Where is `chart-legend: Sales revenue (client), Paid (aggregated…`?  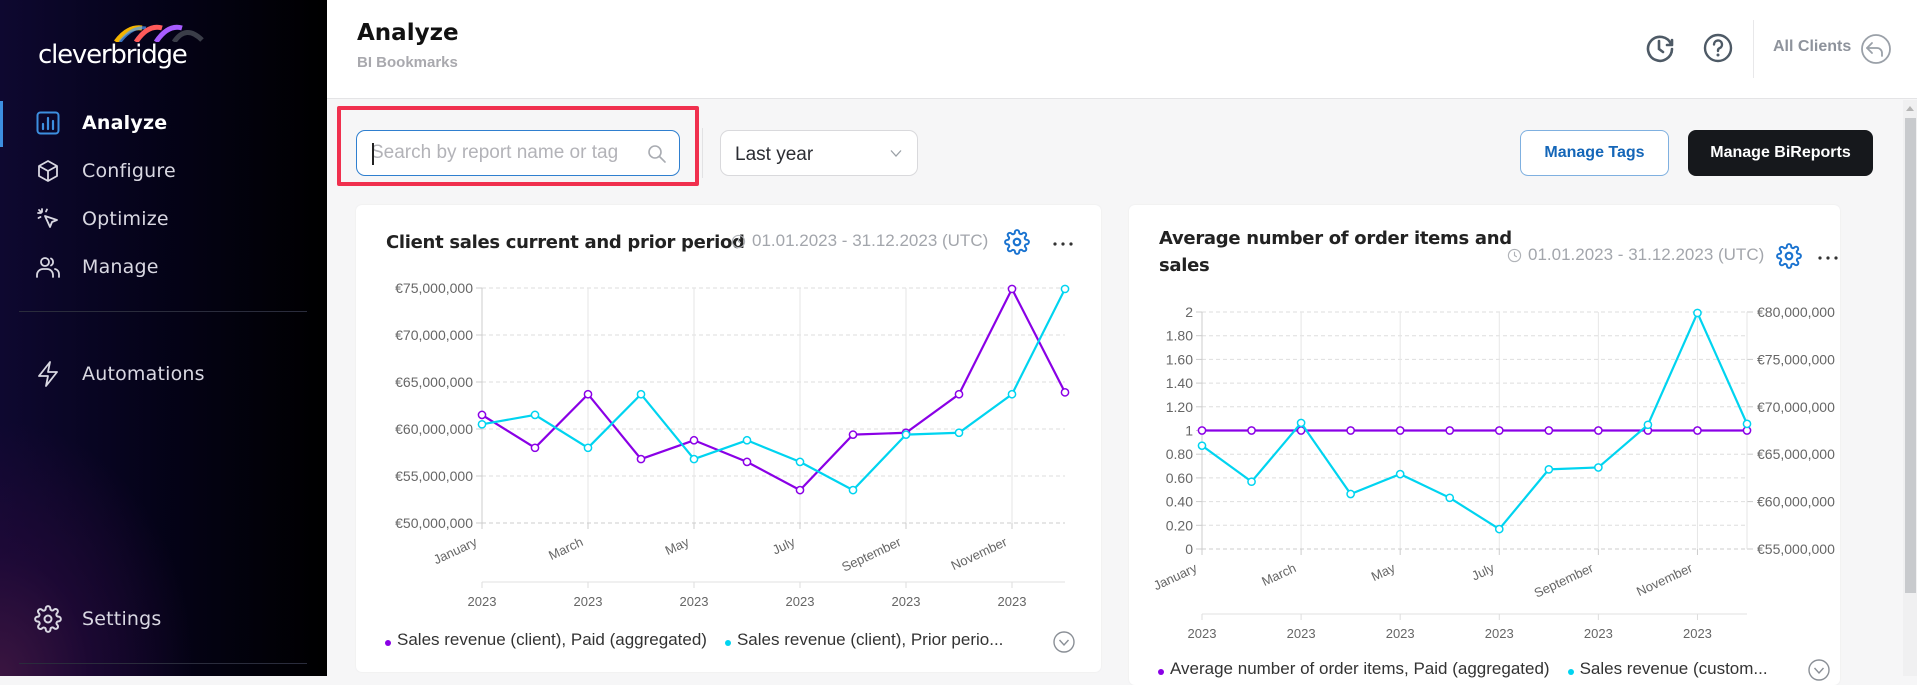
chart-legend: Sales revenue (client), Paid (aggregated… is located at coordinates (703, 640).